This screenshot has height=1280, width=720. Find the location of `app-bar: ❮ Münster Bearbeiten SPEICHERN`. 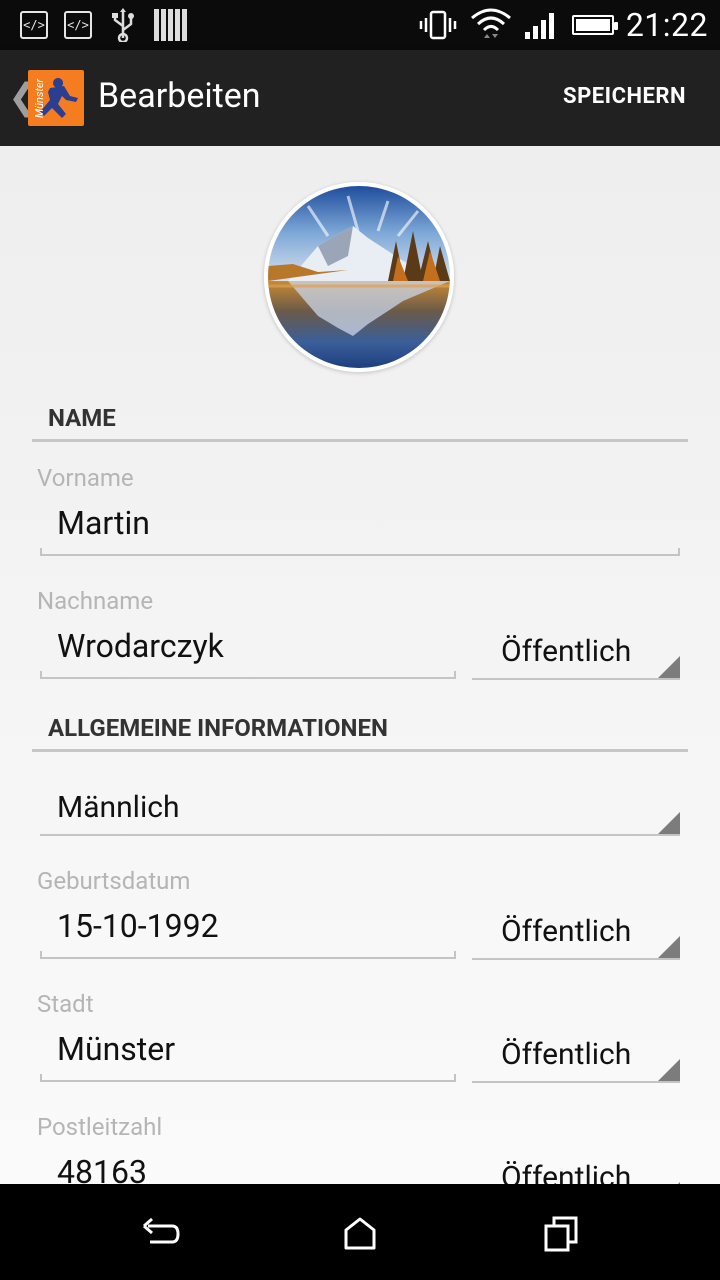

app-bar: ❮ Münster Bearbeiten SPEICHERN is located at coordinates (360, 98).